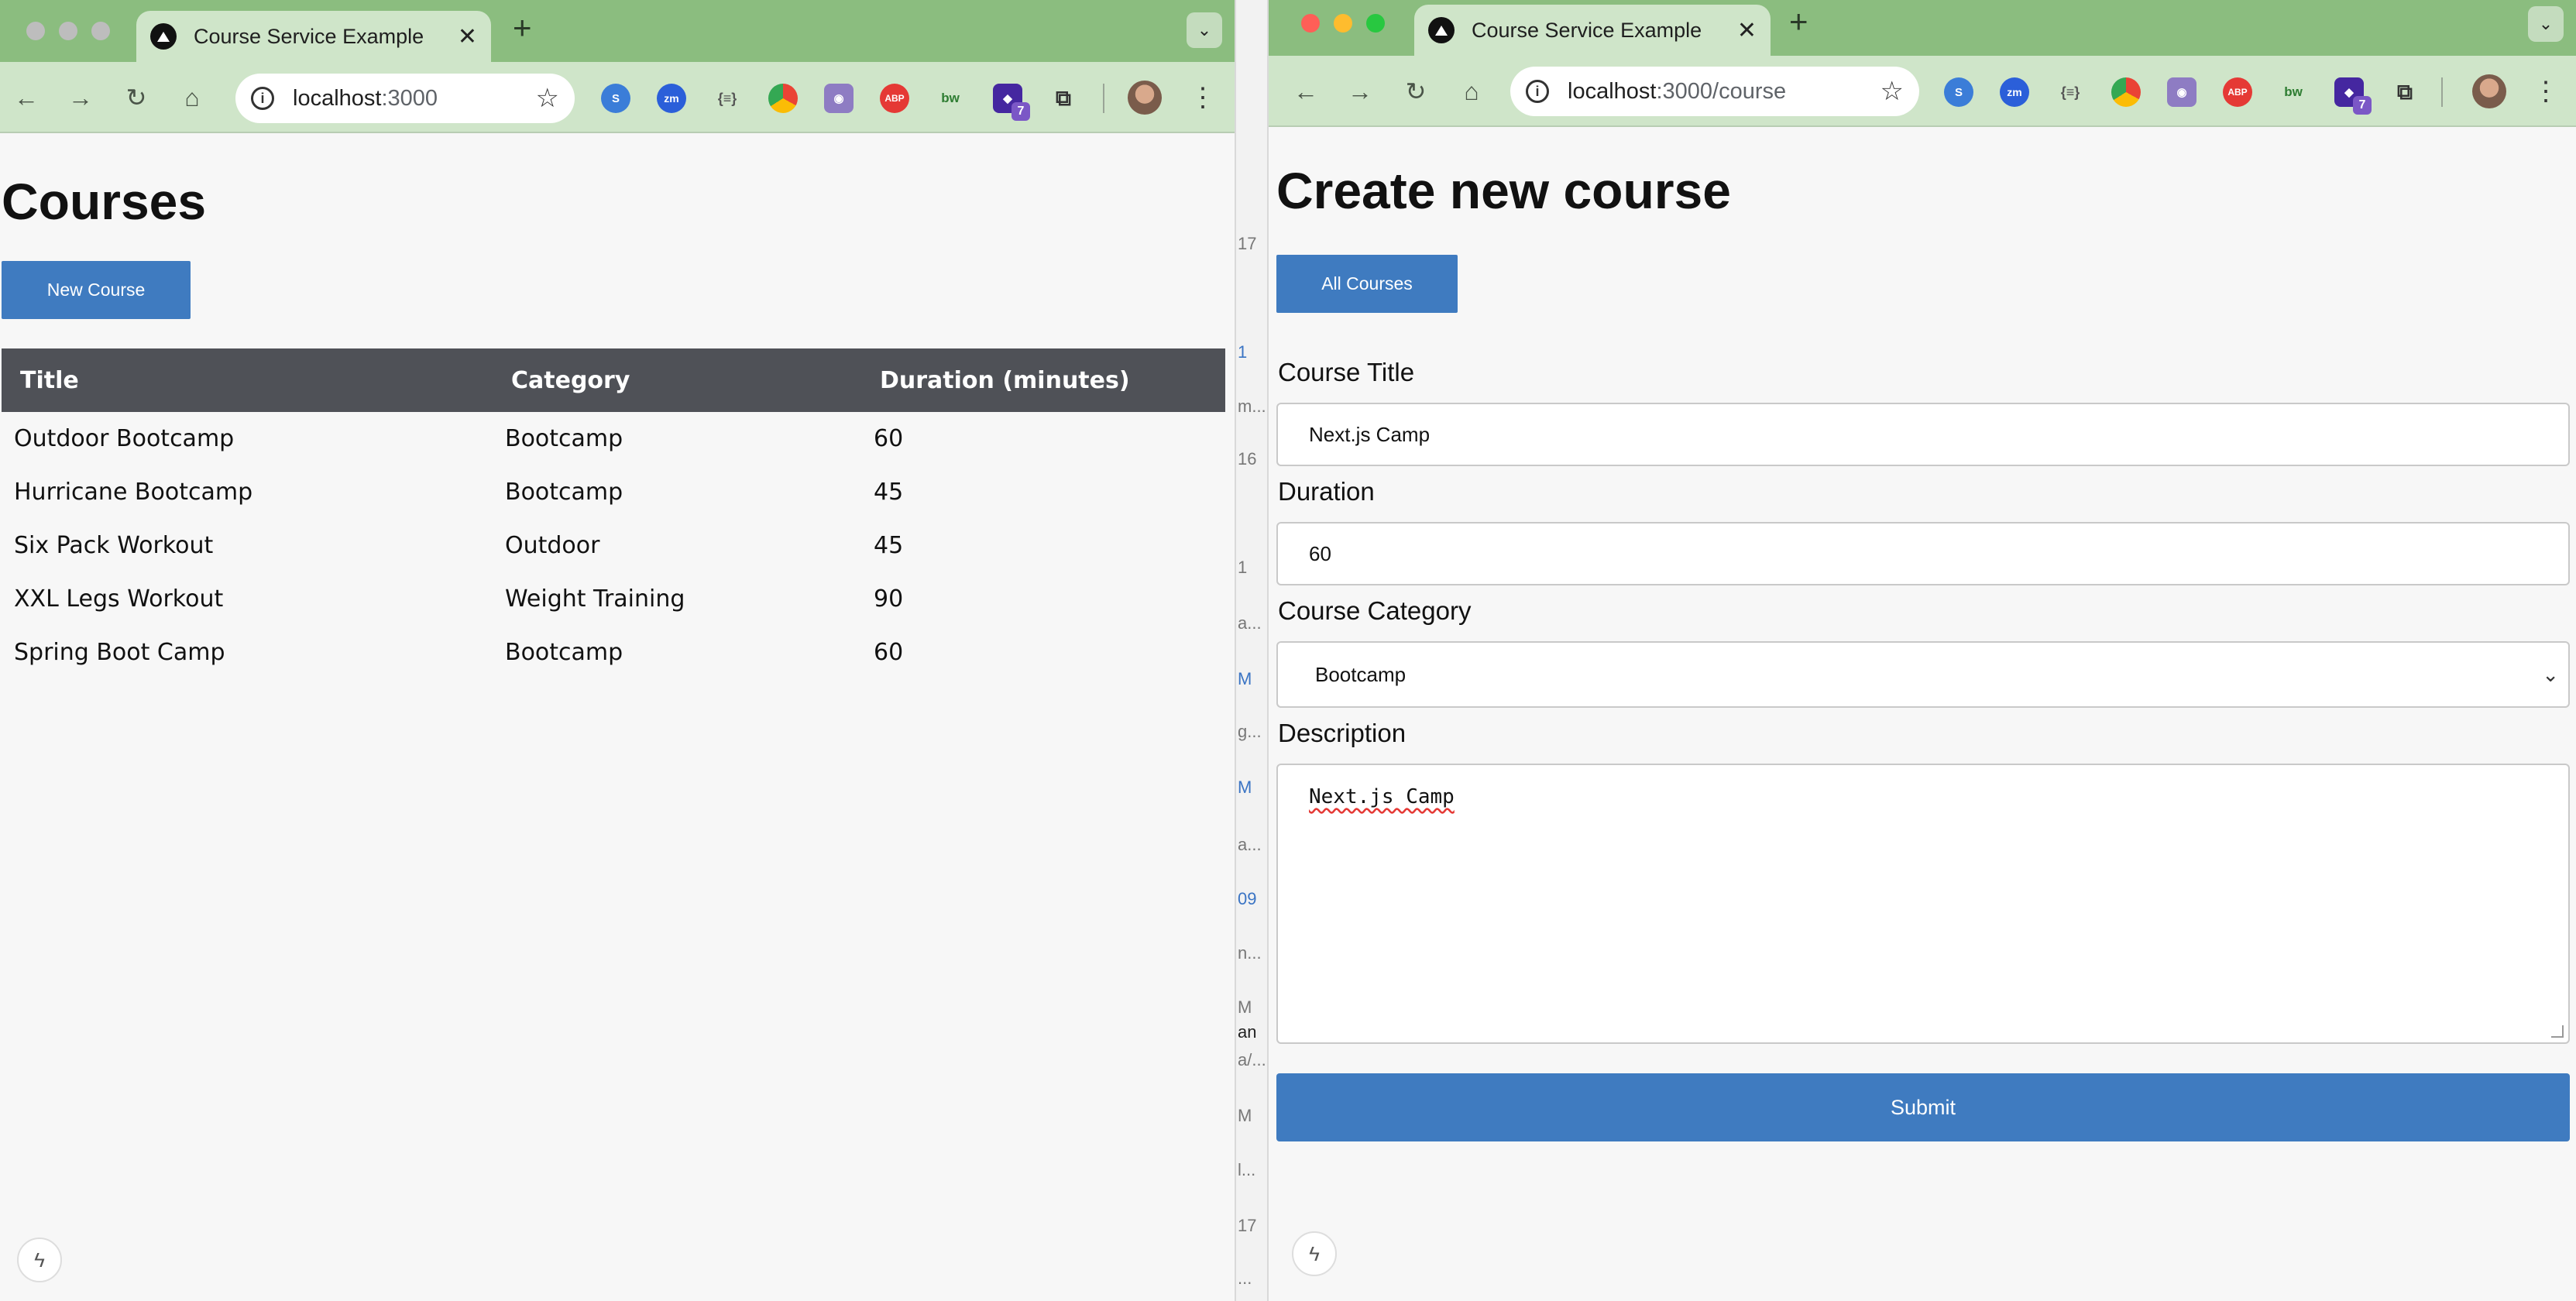 This screenshot has width=2576, height=1301. I want to click on table-row: Outdoor Bootcamp Bootcamp 60, so click(613, 438).